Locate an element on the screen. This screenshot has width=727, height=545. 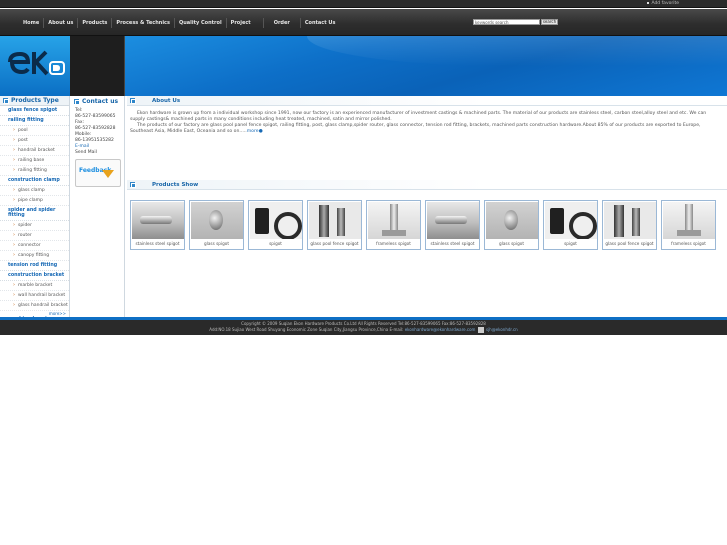
subcategory-marble-bracket: marble bracket is located at coordinates (34, 286).